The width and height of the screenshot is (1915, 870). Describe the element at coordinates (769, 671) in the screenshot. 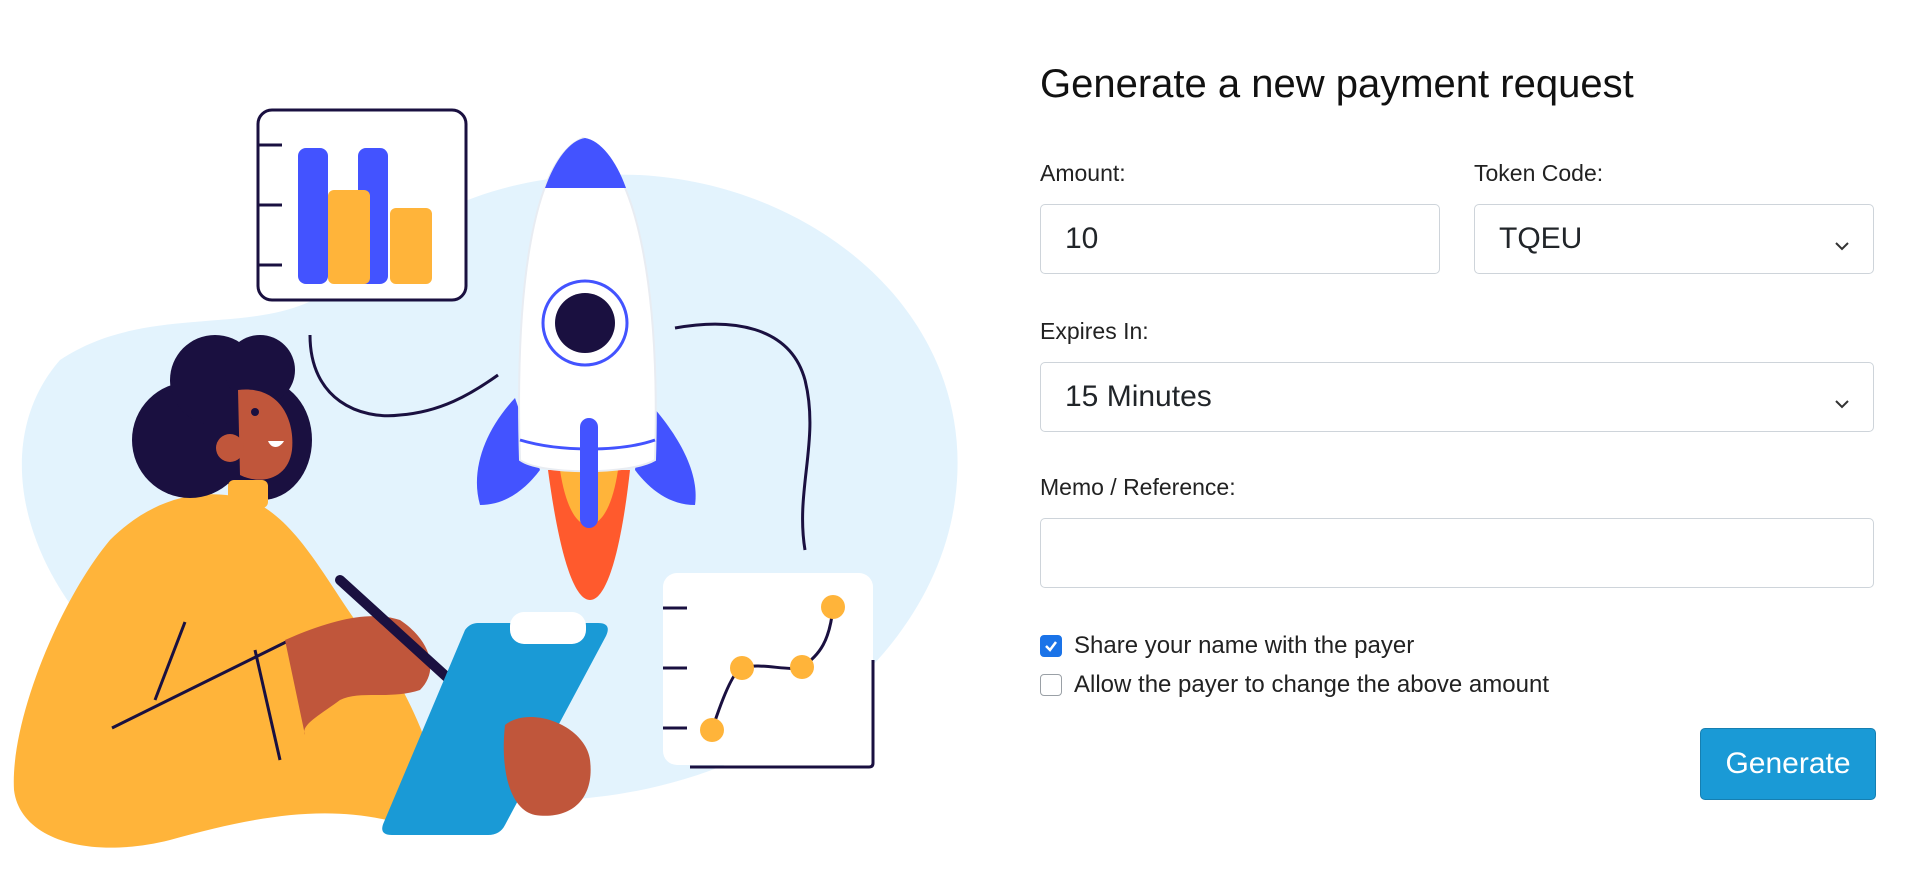

I see `line-chart-card` at that location.